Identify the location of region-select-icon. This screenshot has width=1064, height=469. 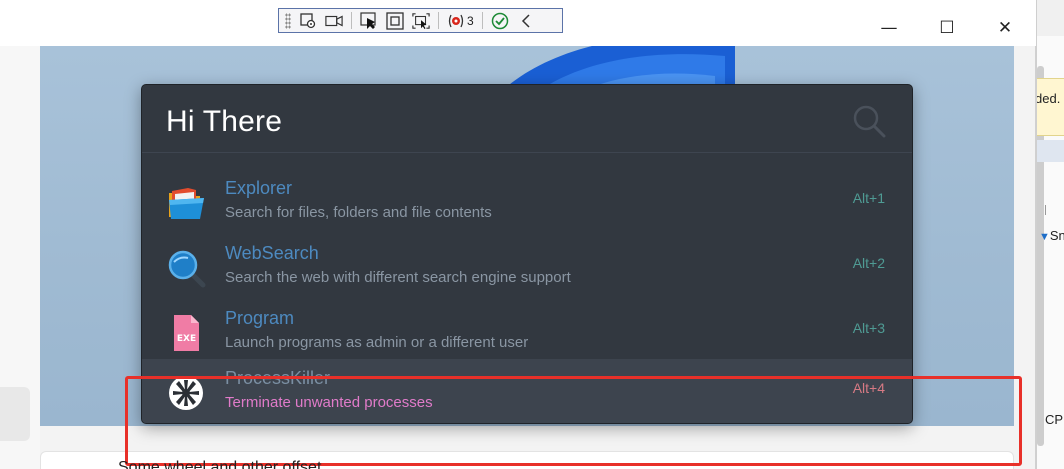
(421, 21).